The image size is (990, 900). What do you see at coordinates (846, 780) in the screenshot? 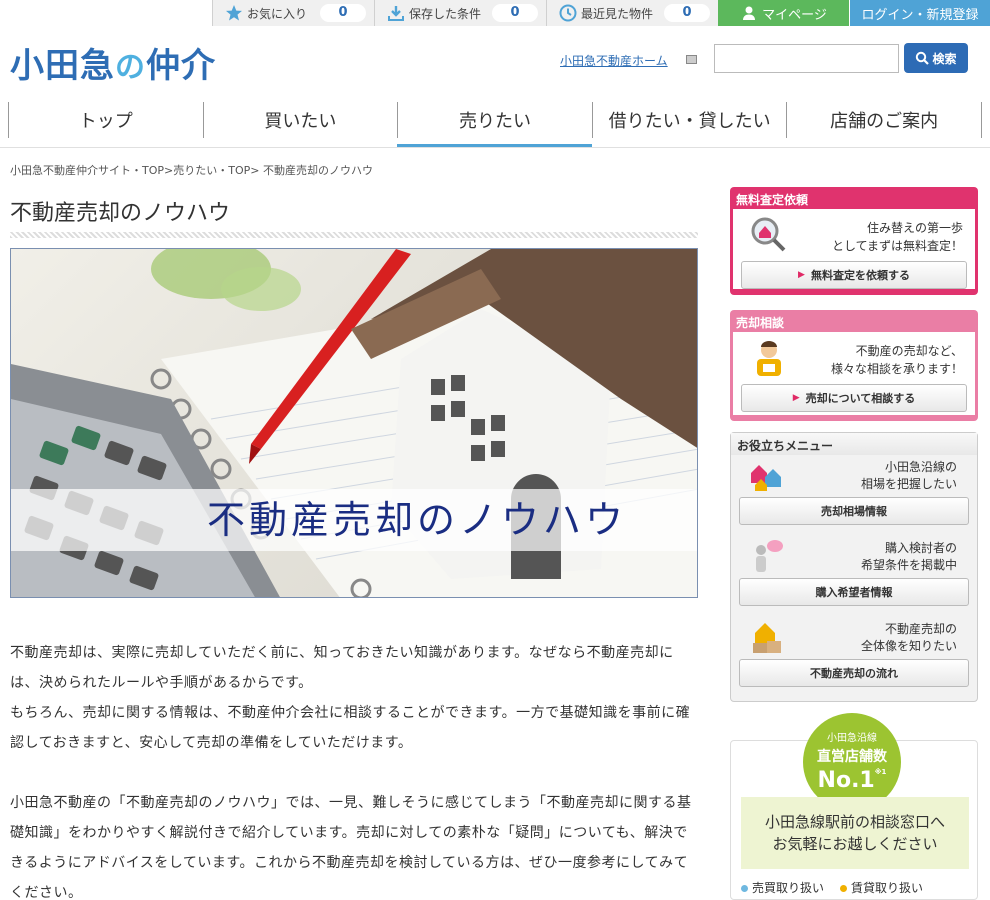
I see `rank-line-3: No.1` at bounding box center [846, 780].